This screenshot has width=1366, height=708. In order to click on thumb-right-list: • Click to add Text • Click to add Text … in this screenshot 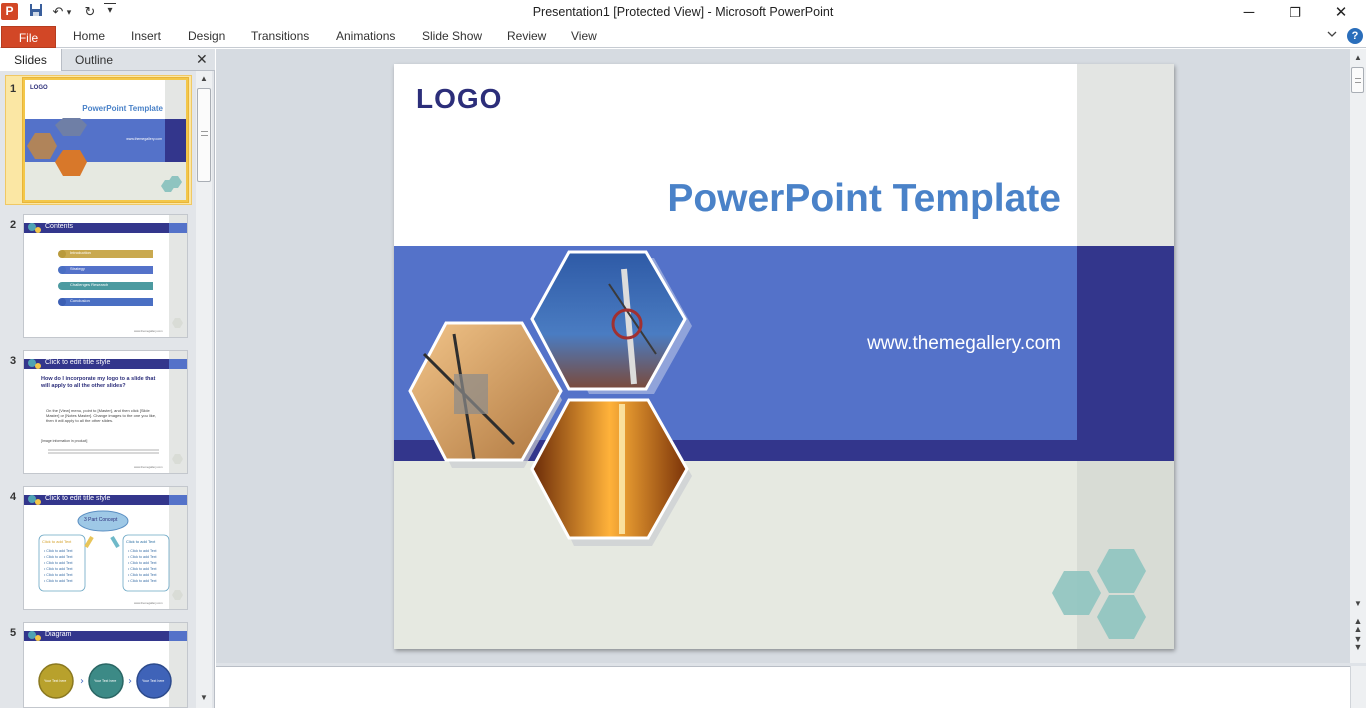, I will do `click(142, 566)`.